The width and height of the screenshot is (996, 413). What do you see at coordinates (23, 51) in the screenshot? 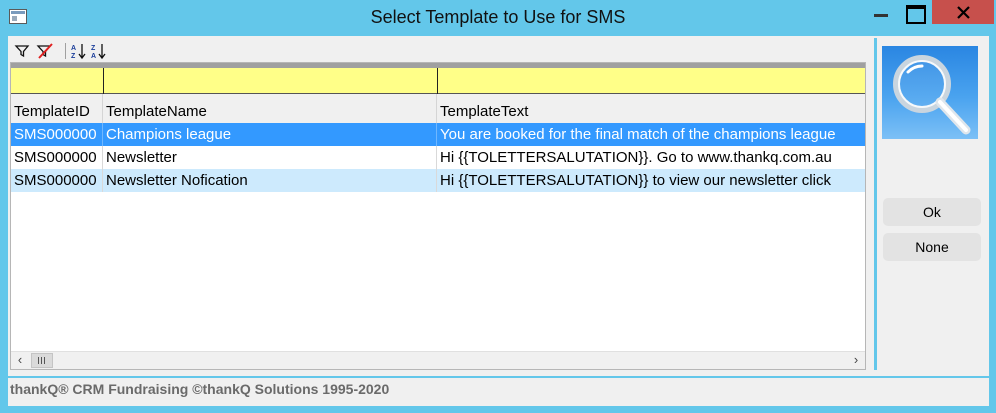
I see `filter-icon` at bounding box center [23, 51].